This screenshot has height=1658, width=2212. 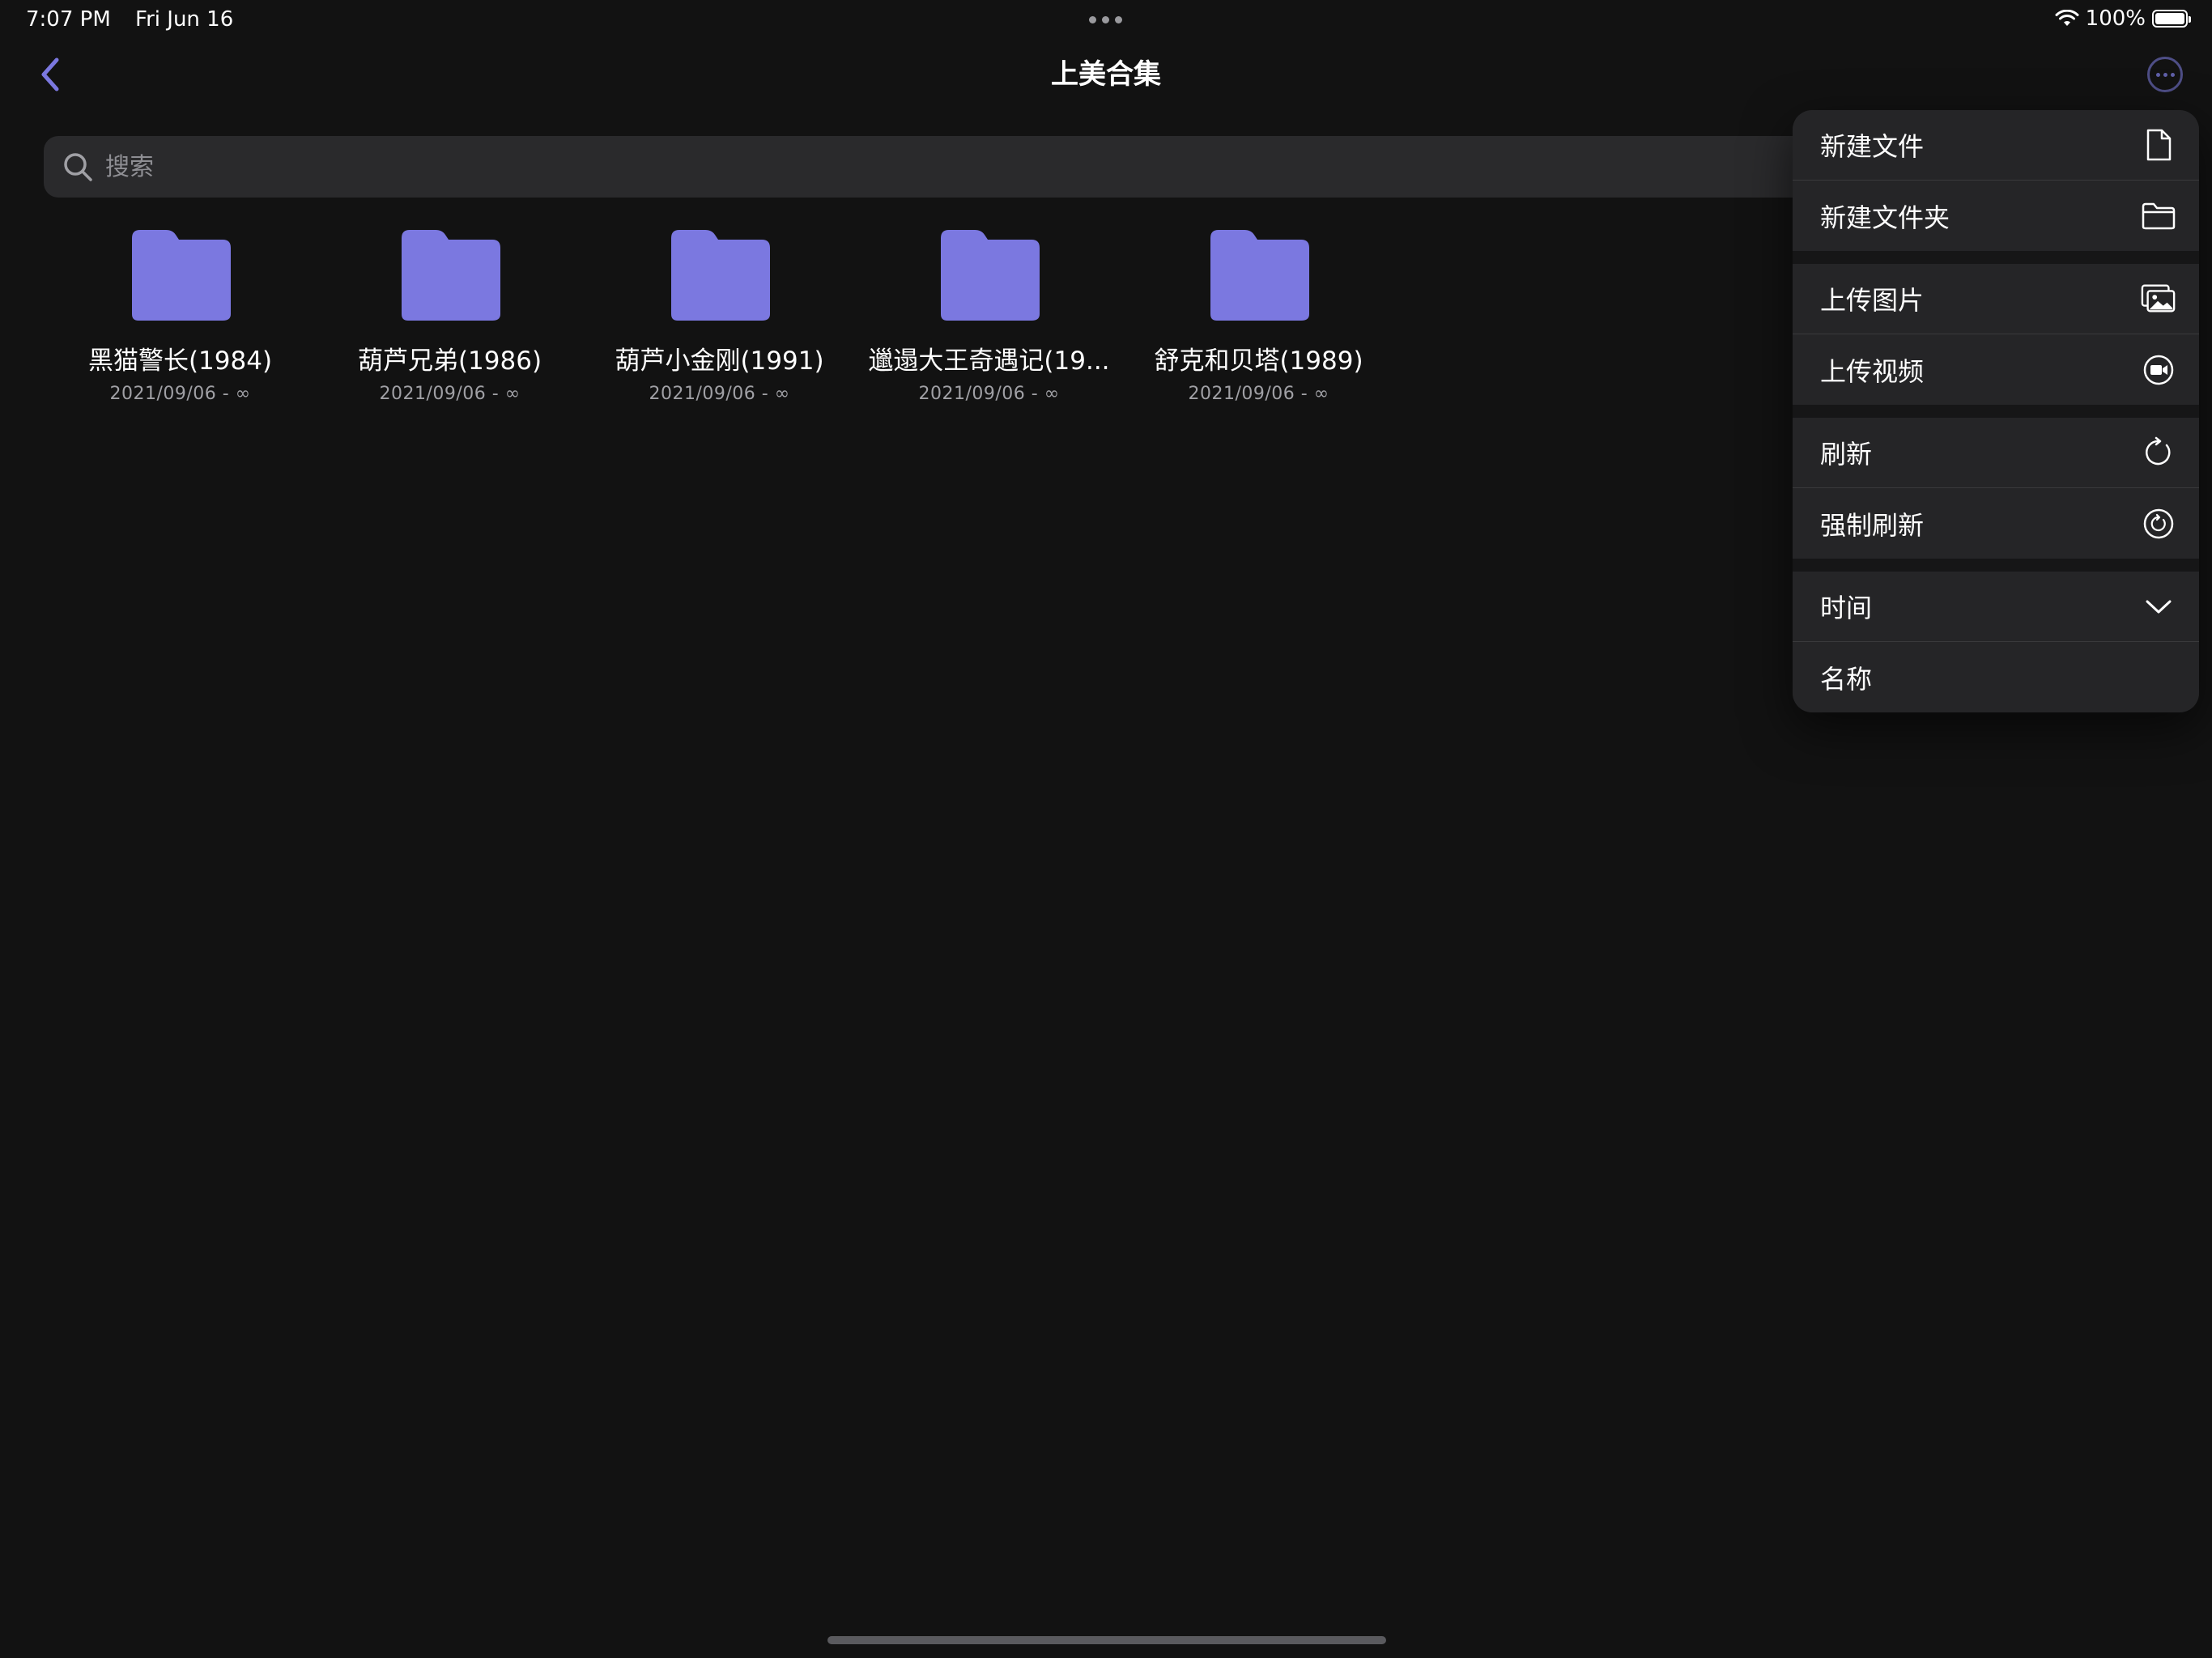 What do you see at coordinates (1996, 607) in the screenshot?
I see `menu-item-sort-time: 时间` at bounding box center [1996, 607].